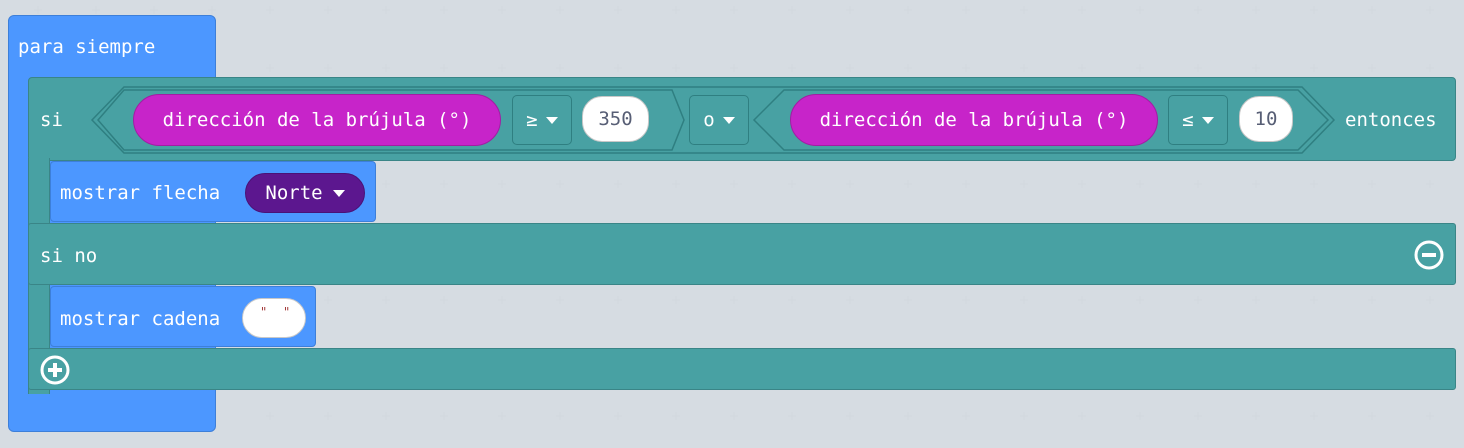  What do you see at coordinates (1429, 255) in the screenshot?
I see `minus-circle-icon` at bounding box center [1429, 255].